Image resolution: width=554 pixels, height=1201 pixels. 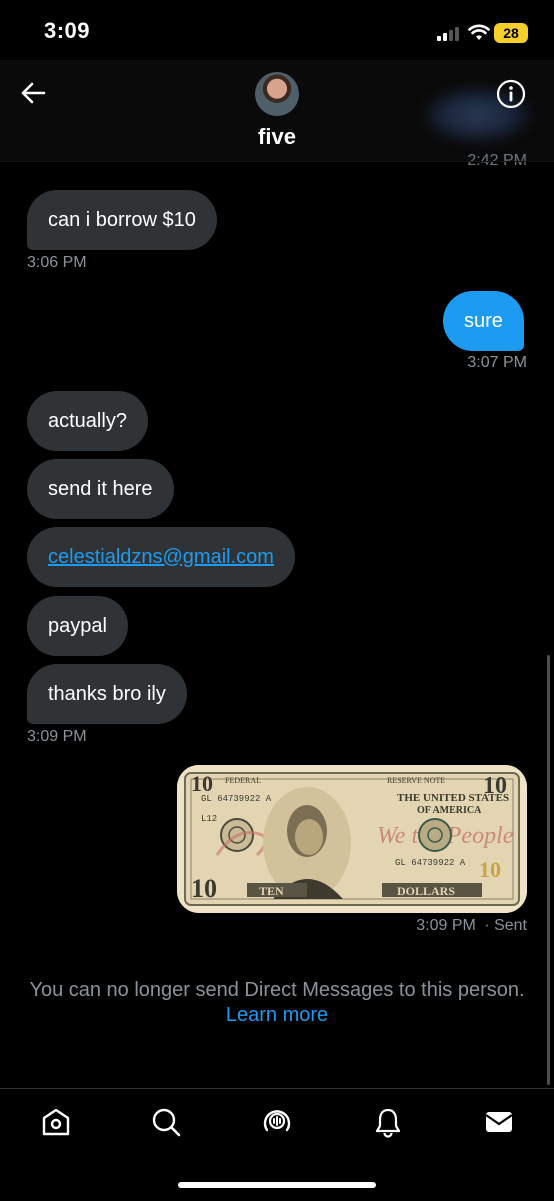 I want to click on message-bubble-received: actually?, so click(x=87, y=421).